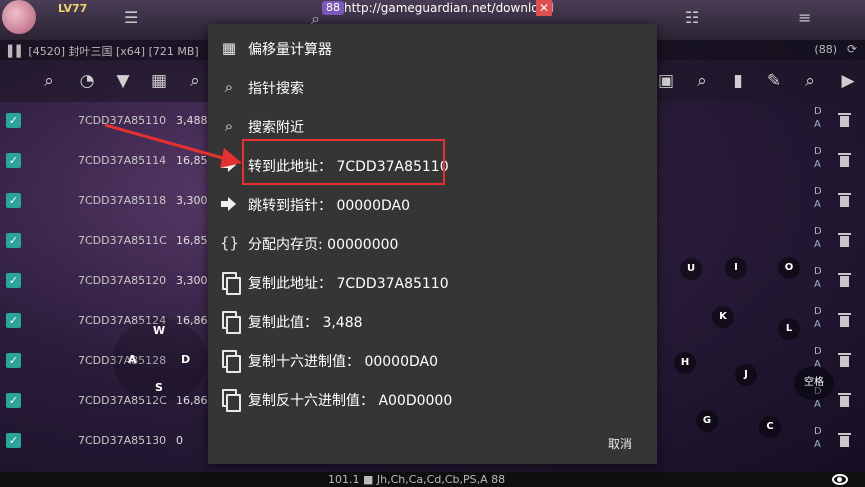 The height and width of the screenshot is (487, 865). I want to click on edit-icon: ✎, so click(774, 81).